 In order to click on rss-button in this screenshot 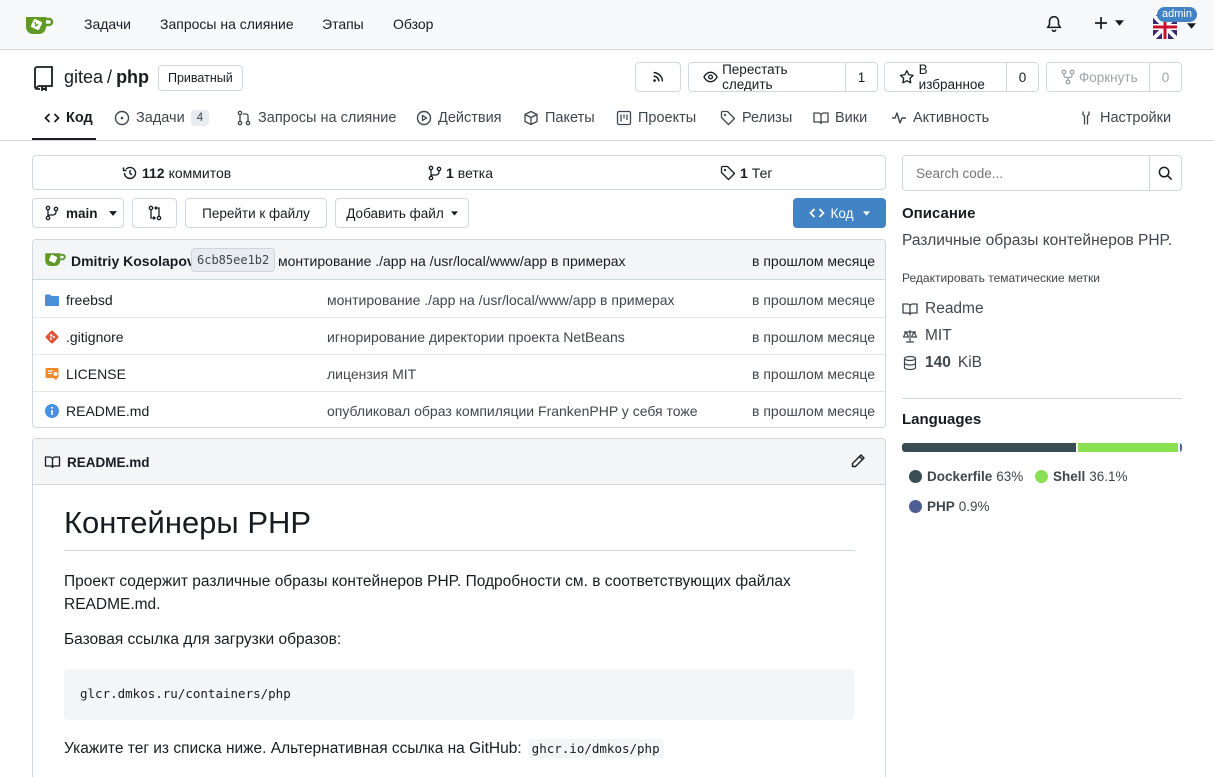, I will do `click(658, 77)`.